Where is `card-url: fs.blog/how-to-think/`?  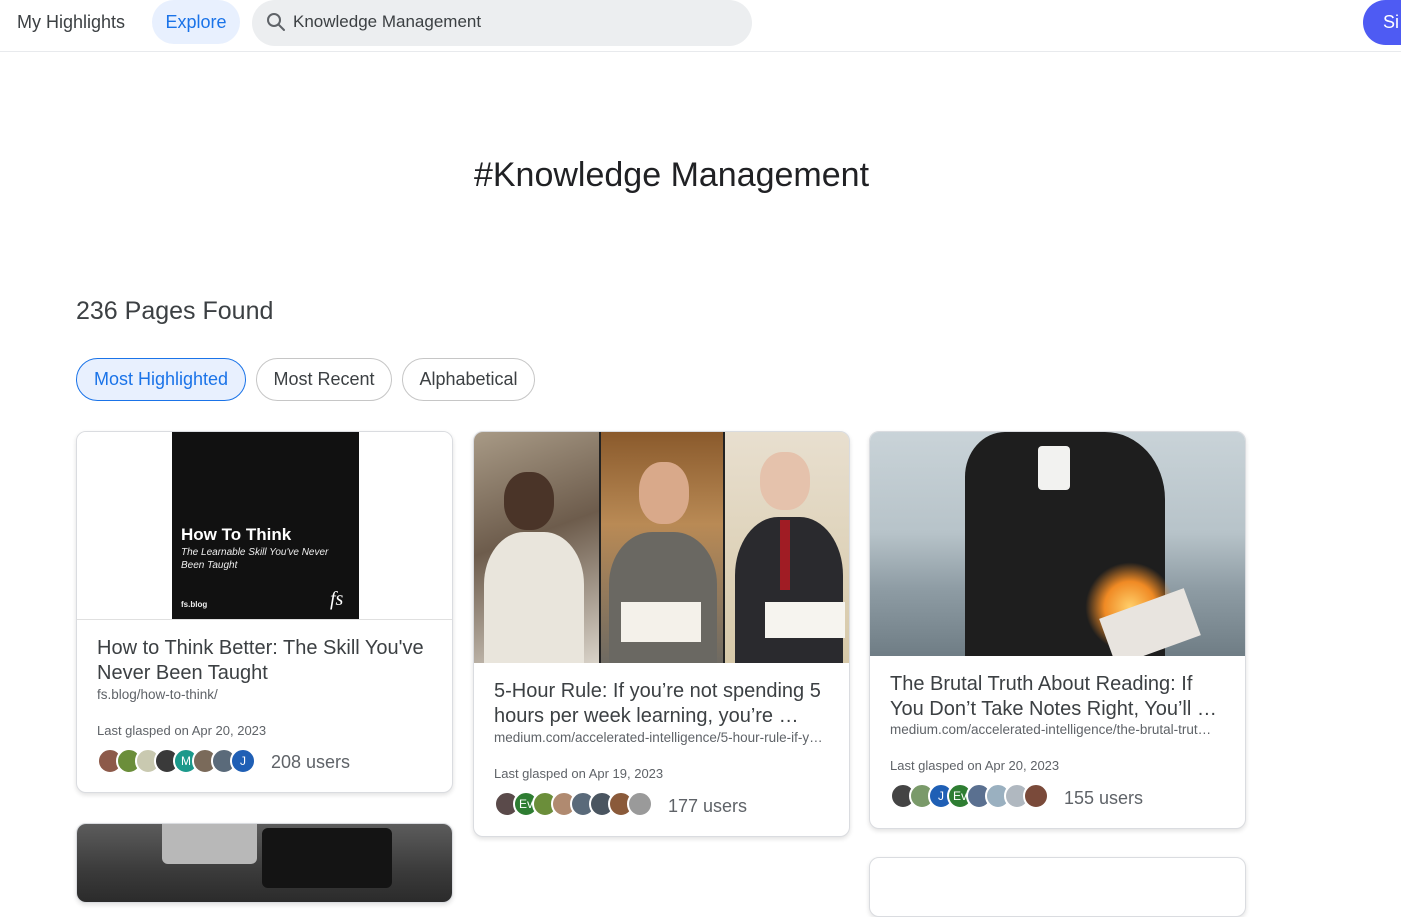
card-url: fs.blog/how-to-think/ is located at coordinates (157, 694).